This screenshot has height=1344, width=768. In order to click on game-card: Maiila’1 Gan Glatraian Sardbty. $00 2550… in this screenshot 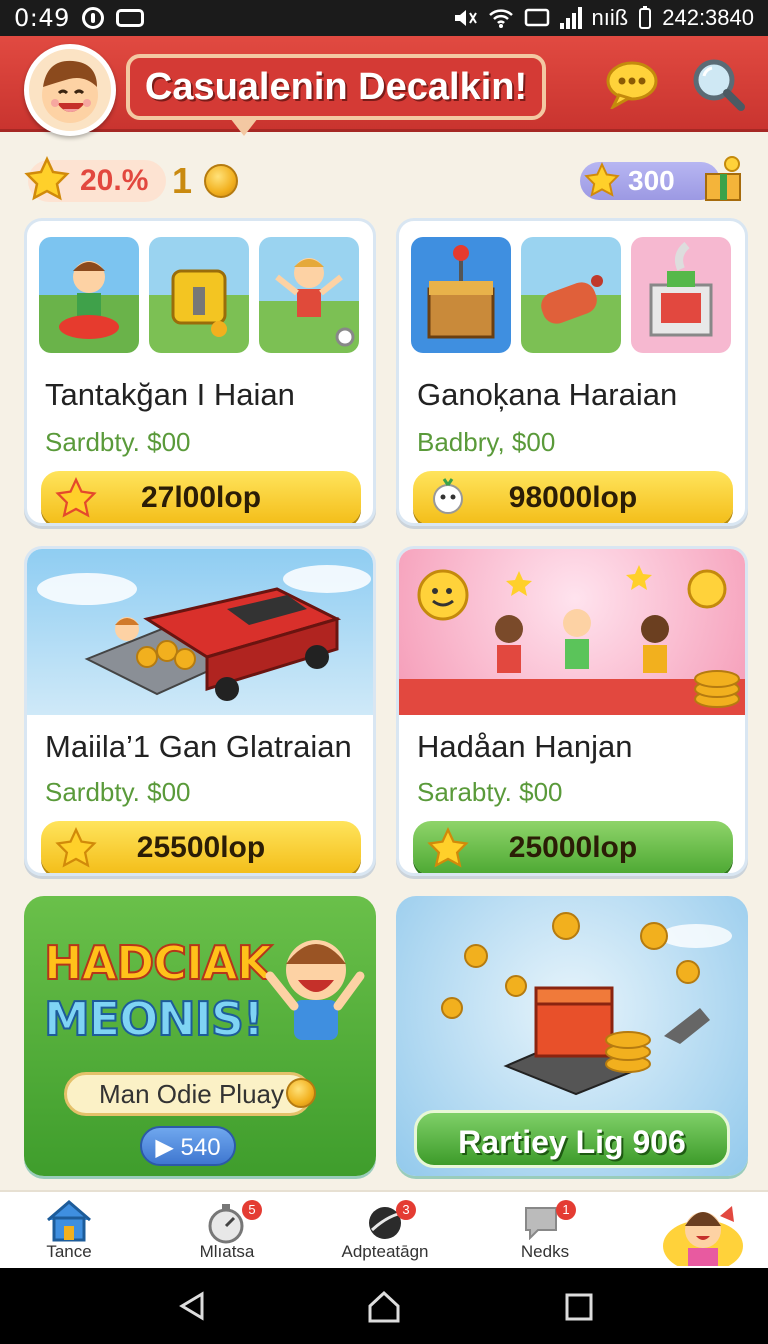, I will do `click(200, 711)`.